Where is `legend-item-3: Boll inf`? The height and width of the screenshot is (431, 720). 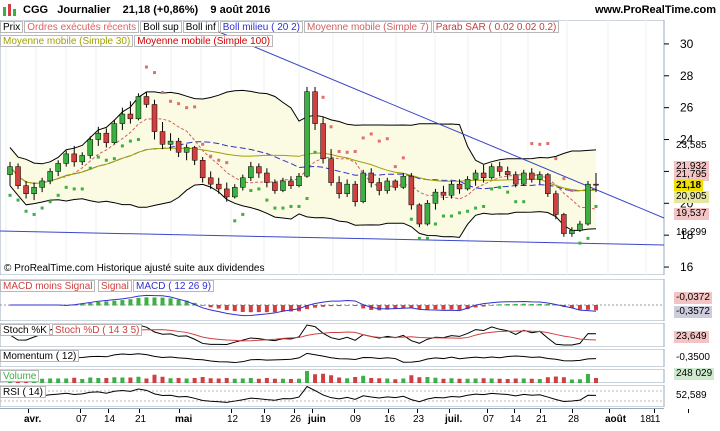 legend-item-3: Boll inf is located at coordinates (200, 27).